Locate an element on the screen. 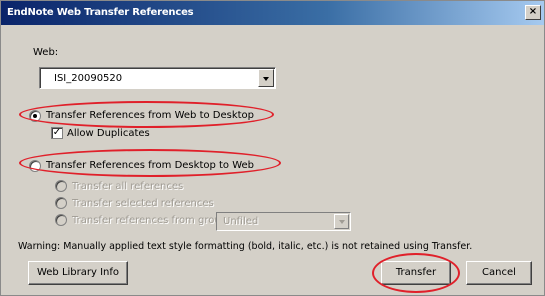 The image size is (545, 296). window-title: EndNote Web Transfer References is located at coordinates (100, 12).